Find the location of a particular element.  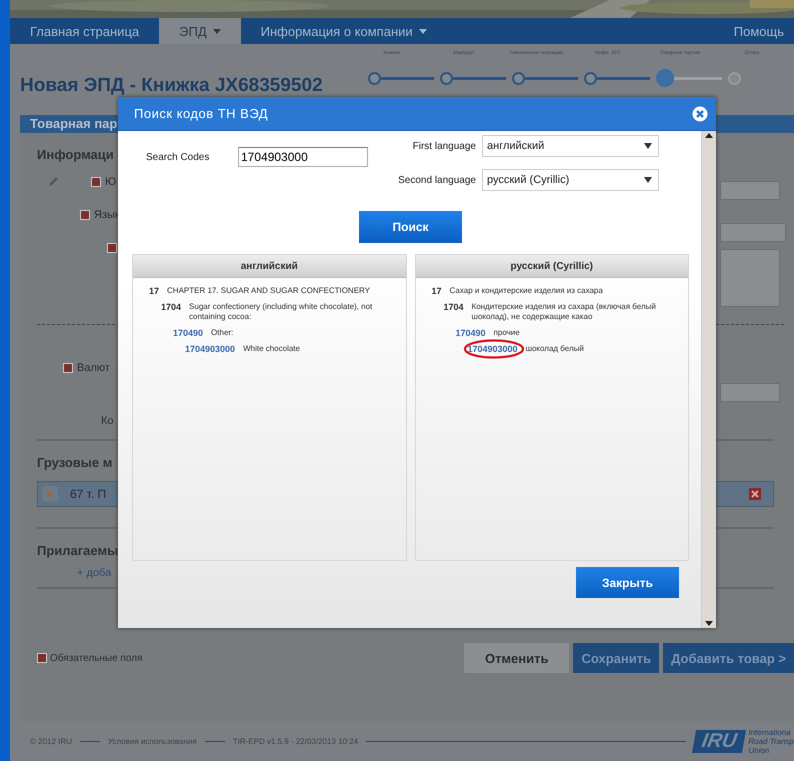

code-description: Сахар и кондитерские изделия из сахара is located at coordinates (526, 291).